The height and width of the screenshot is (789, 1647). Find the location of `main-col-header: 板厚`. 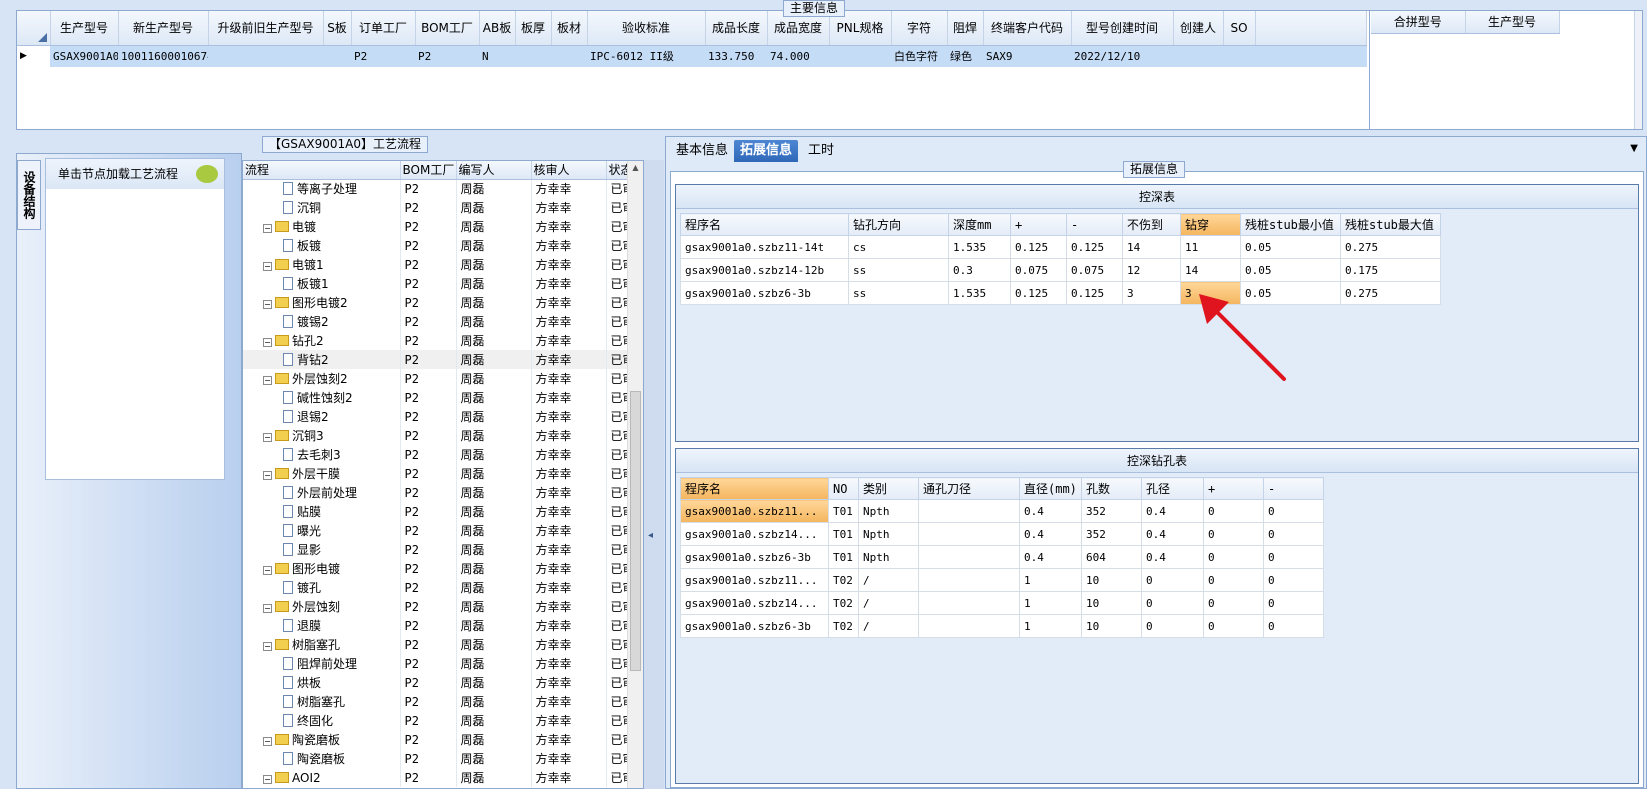

main-col-header: 板厚 is located at coordinates (533, 28).